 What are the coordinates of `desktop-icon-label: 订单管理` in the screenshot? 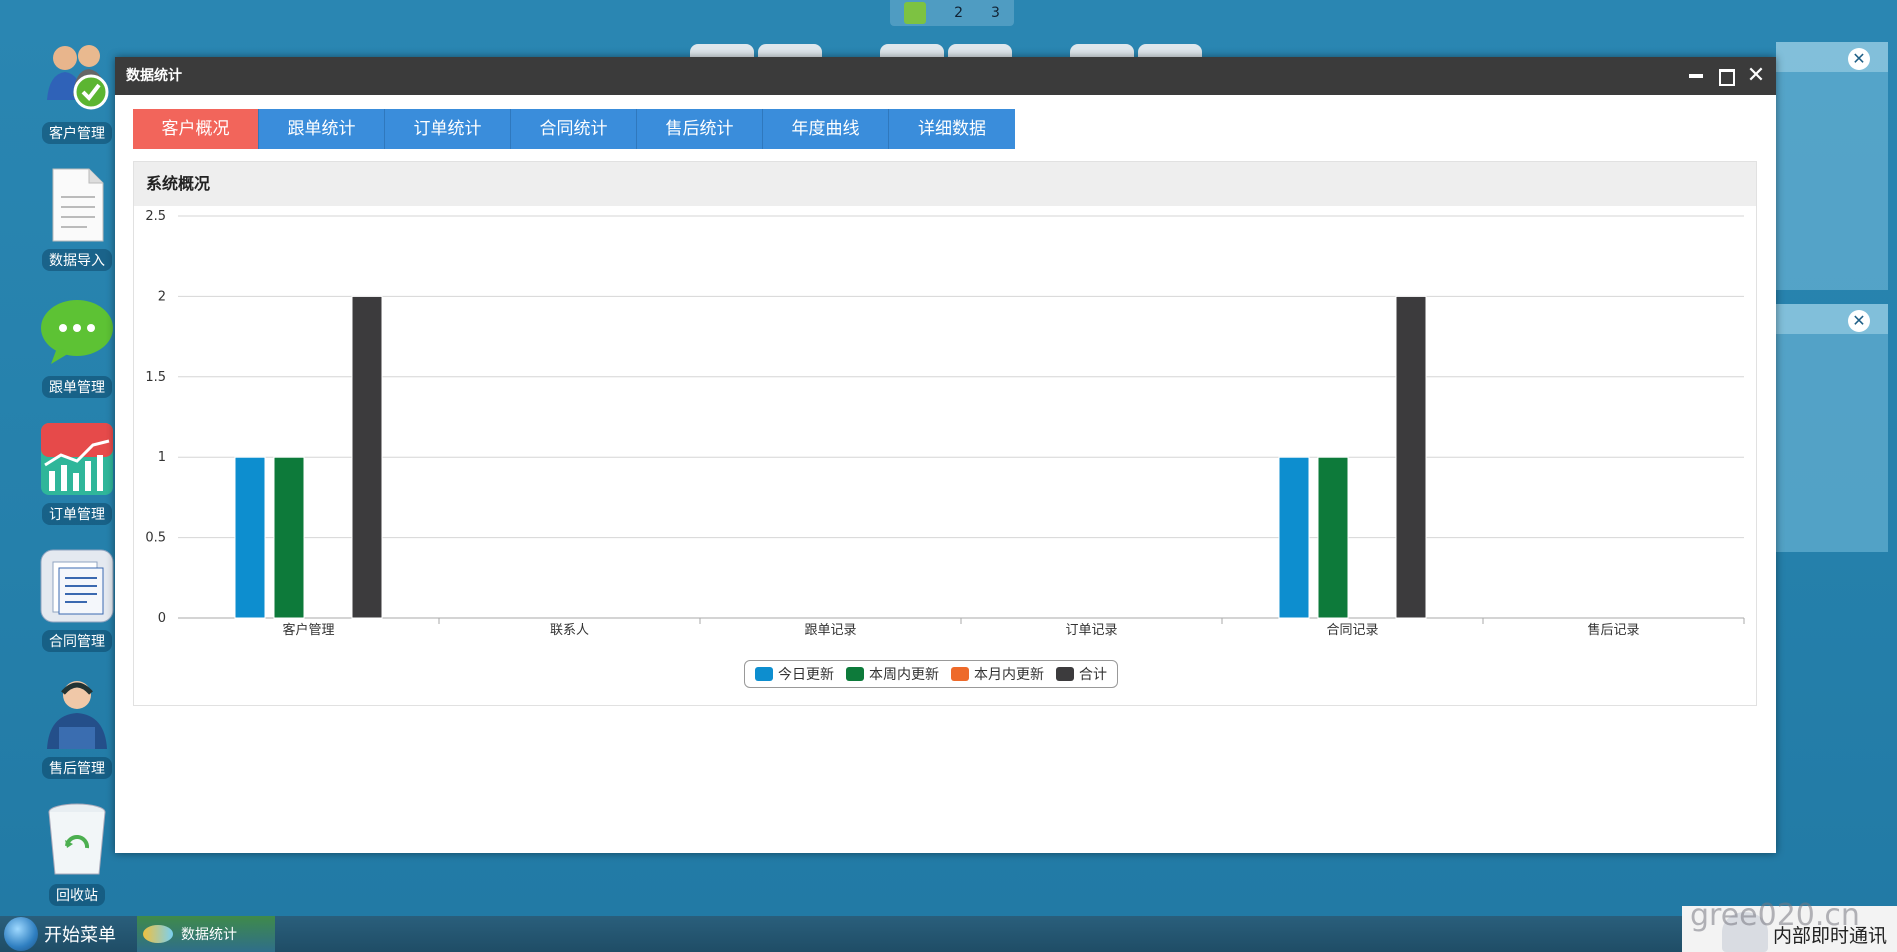 It's located at (77, 514).